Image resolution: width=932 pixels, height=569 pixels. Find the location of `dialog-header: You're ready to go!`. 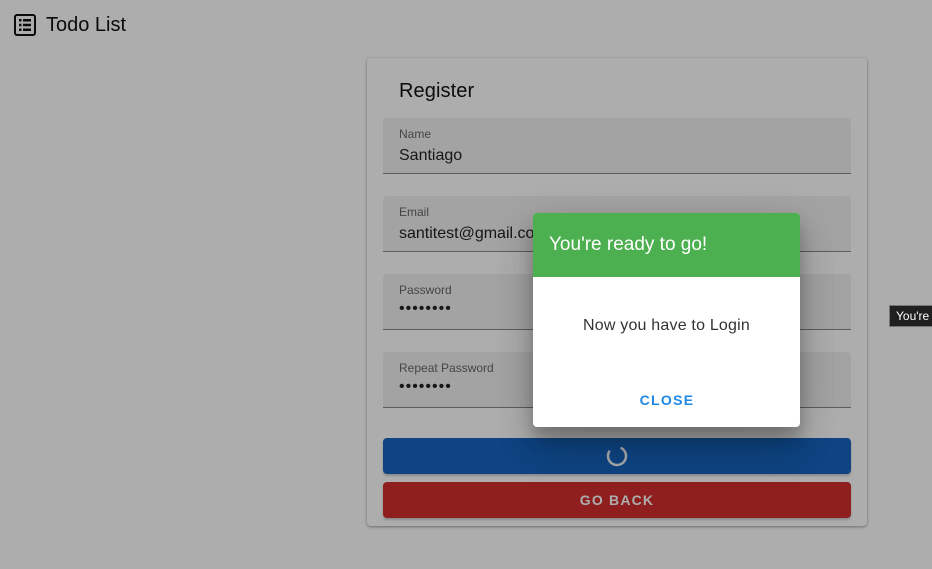

dialog-header: You're ready to go! is located at coordinates (666, 245).